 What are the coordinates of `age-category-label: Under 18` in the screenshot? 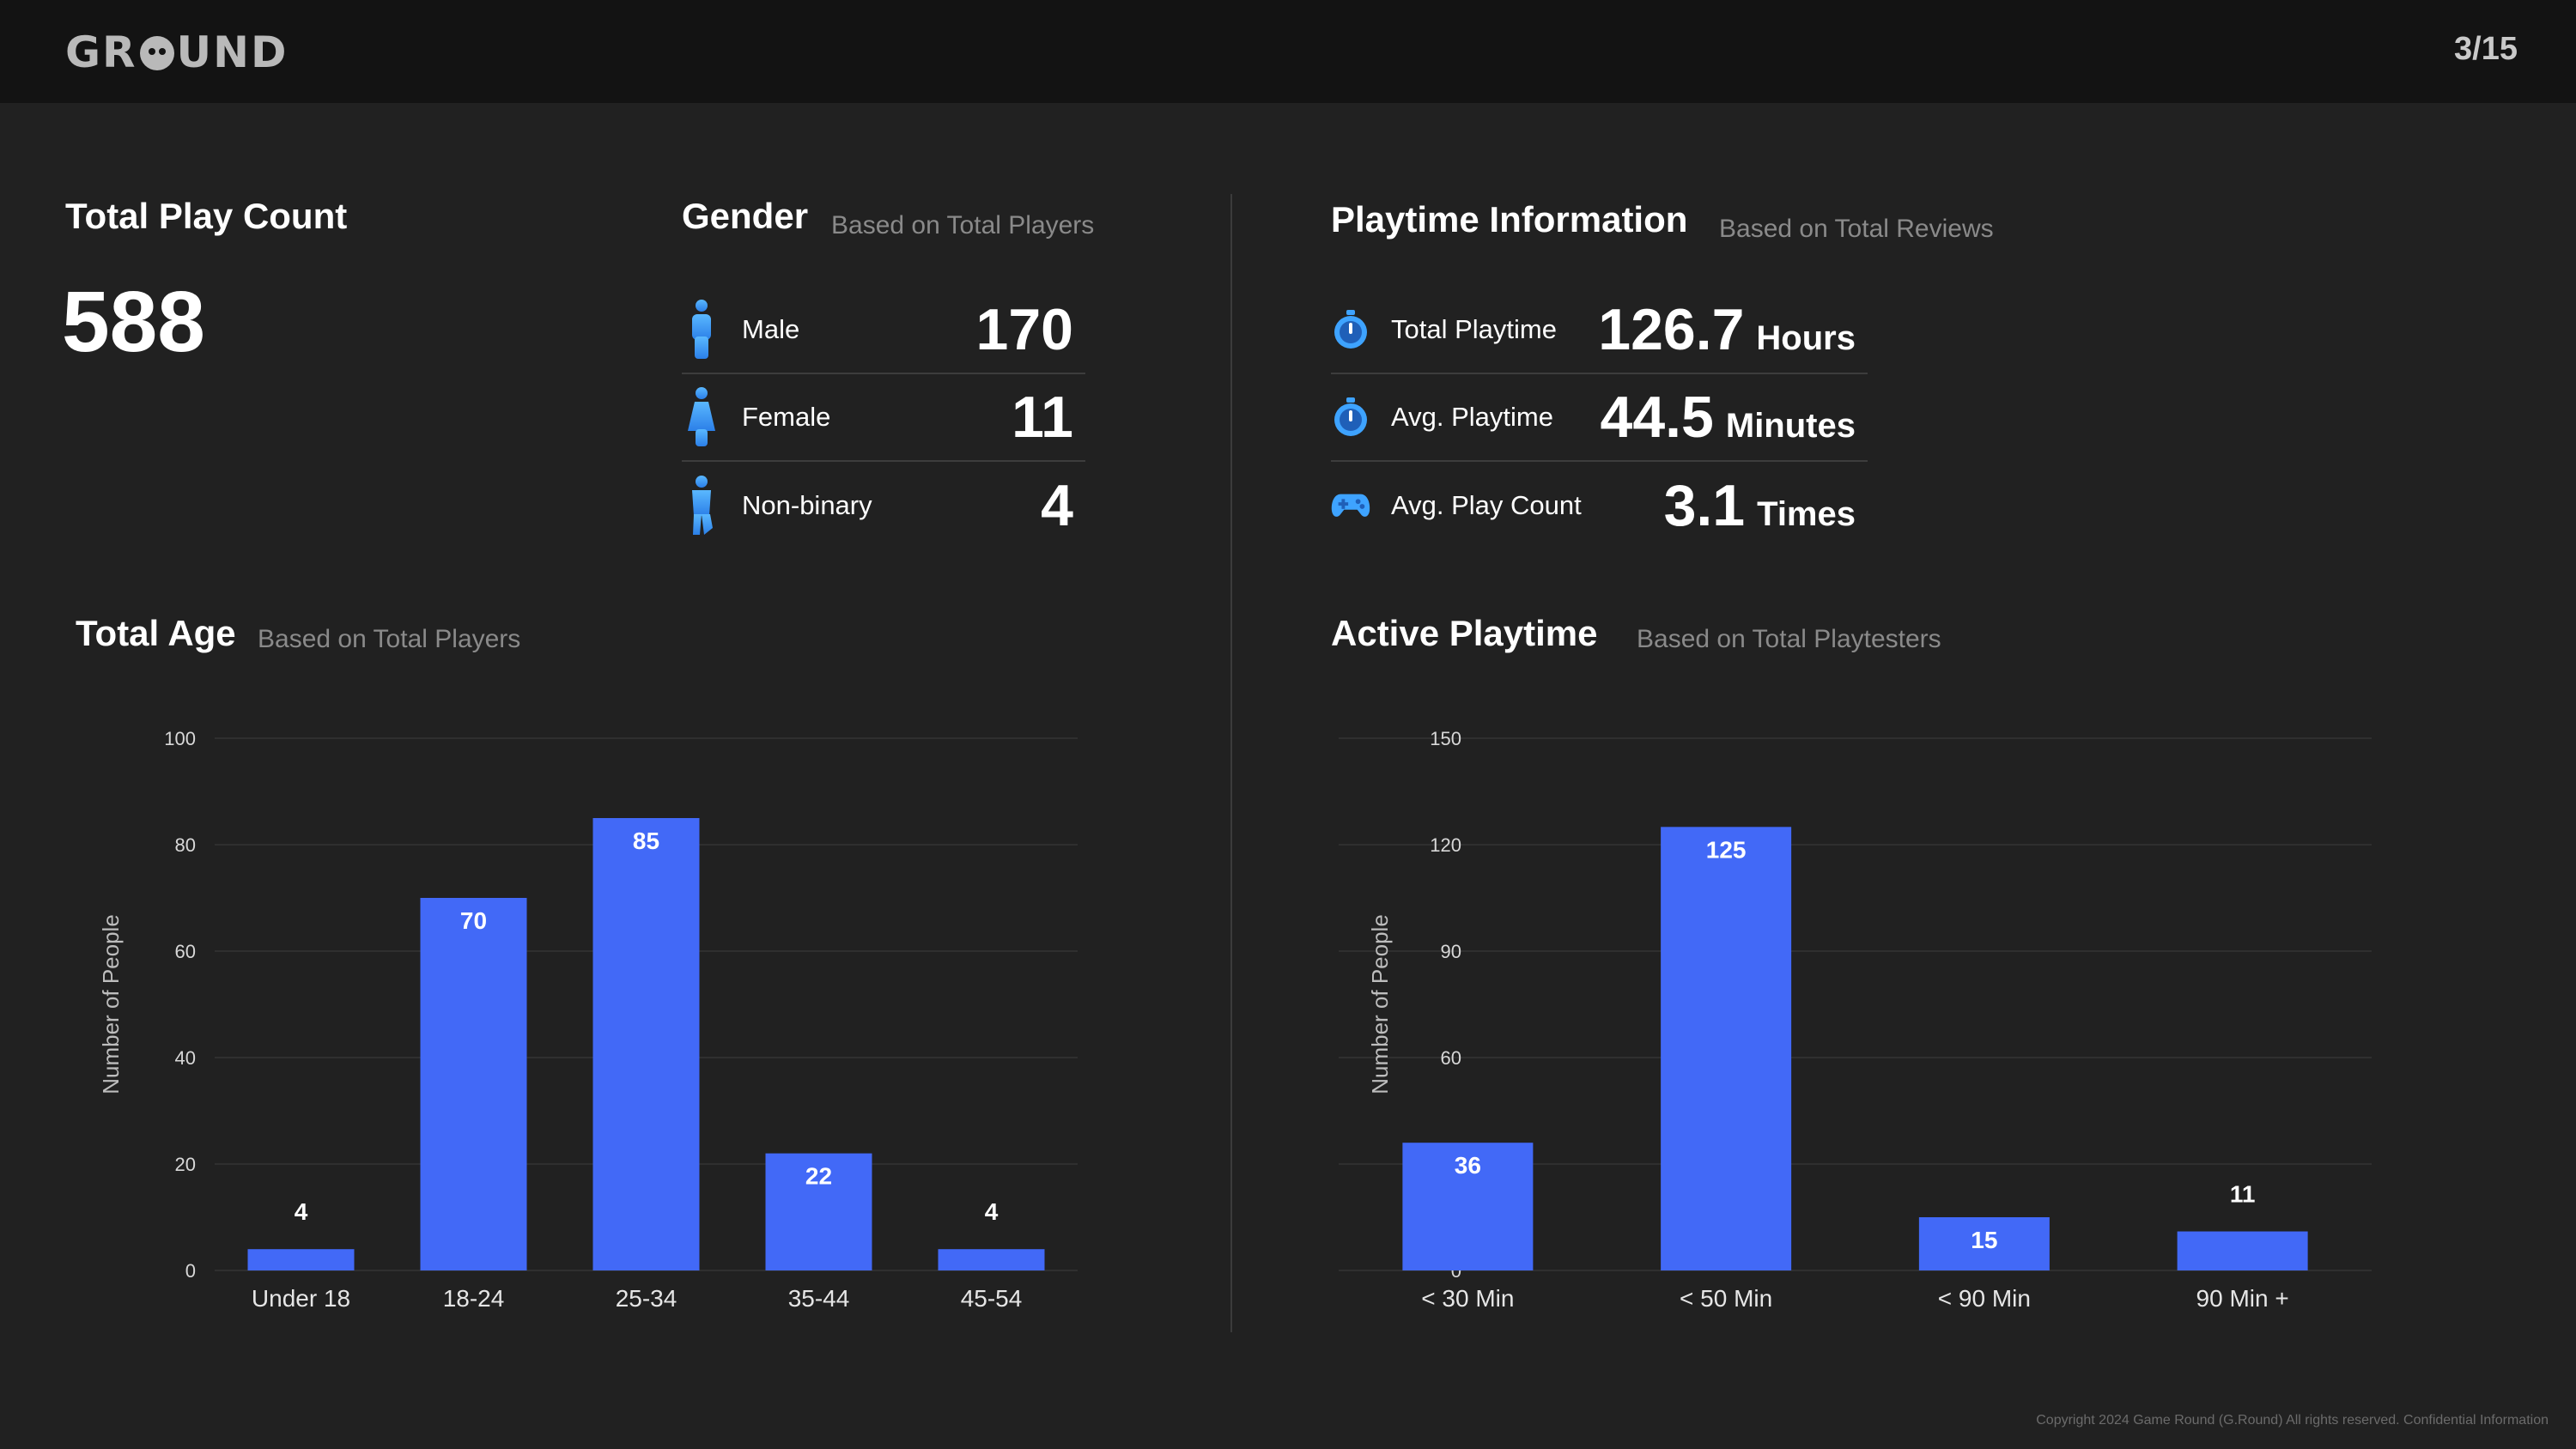 It's located at (301, 1298).